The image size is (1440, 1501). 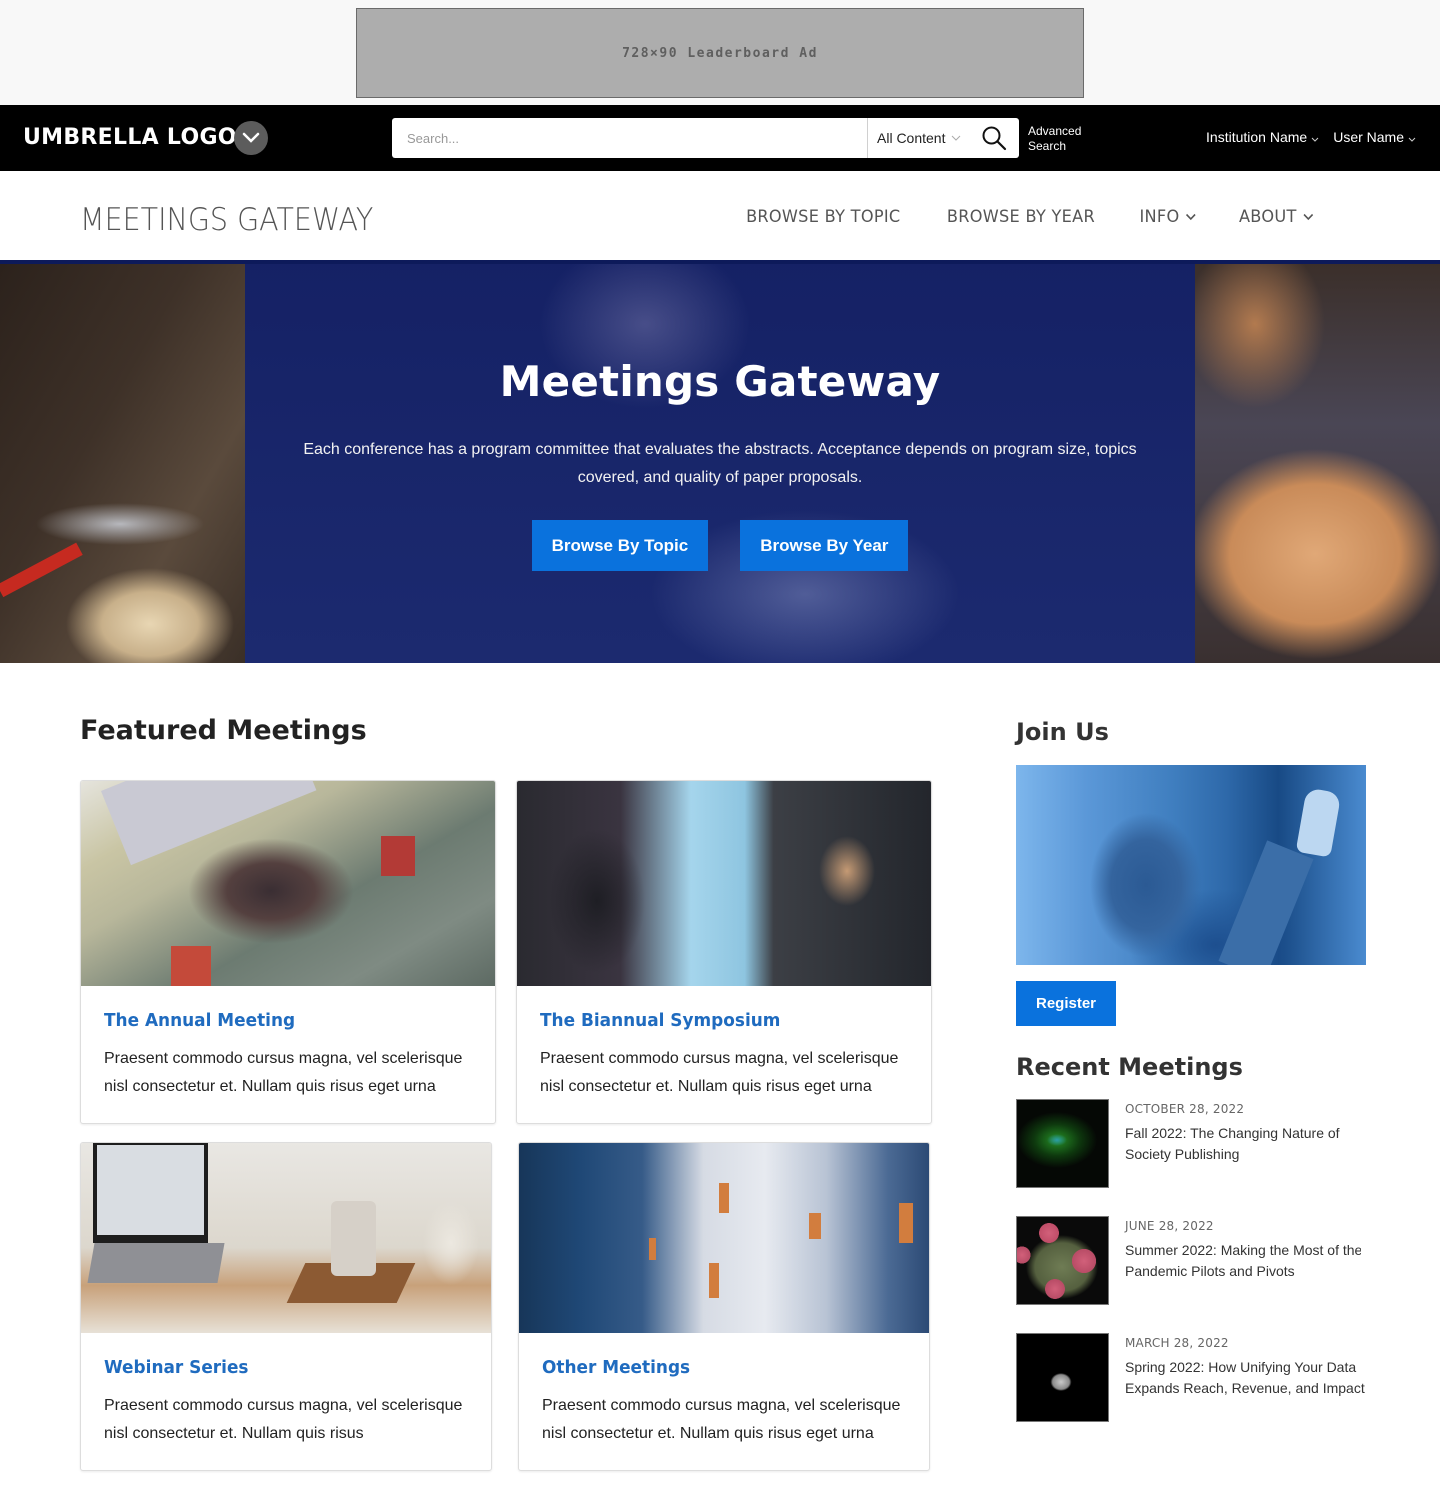 What do you see at coordinates (1268, 217) in the screenshot?
I see `nav-label: ABOUT` at bounding box center [1268, 217].